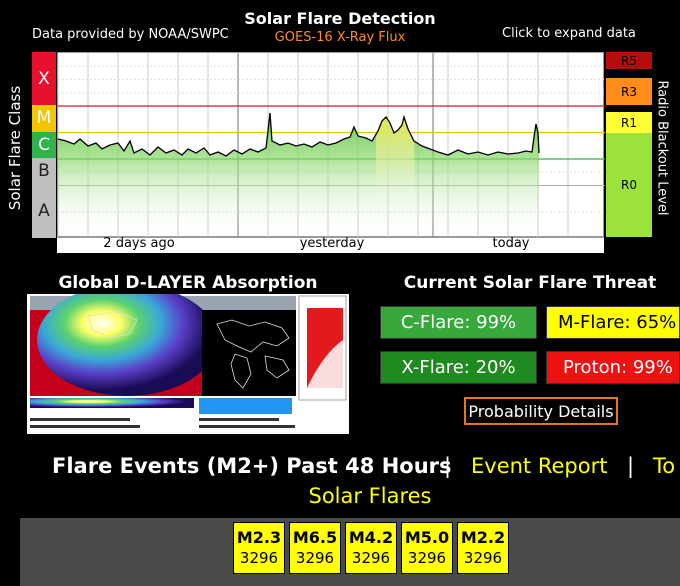 This screenshot has height=586, width=680. What do you see at coordinates (664, 466) in the screenshot?
I see `top-flares-link-truncated: To` at bounding box center [664, 466].